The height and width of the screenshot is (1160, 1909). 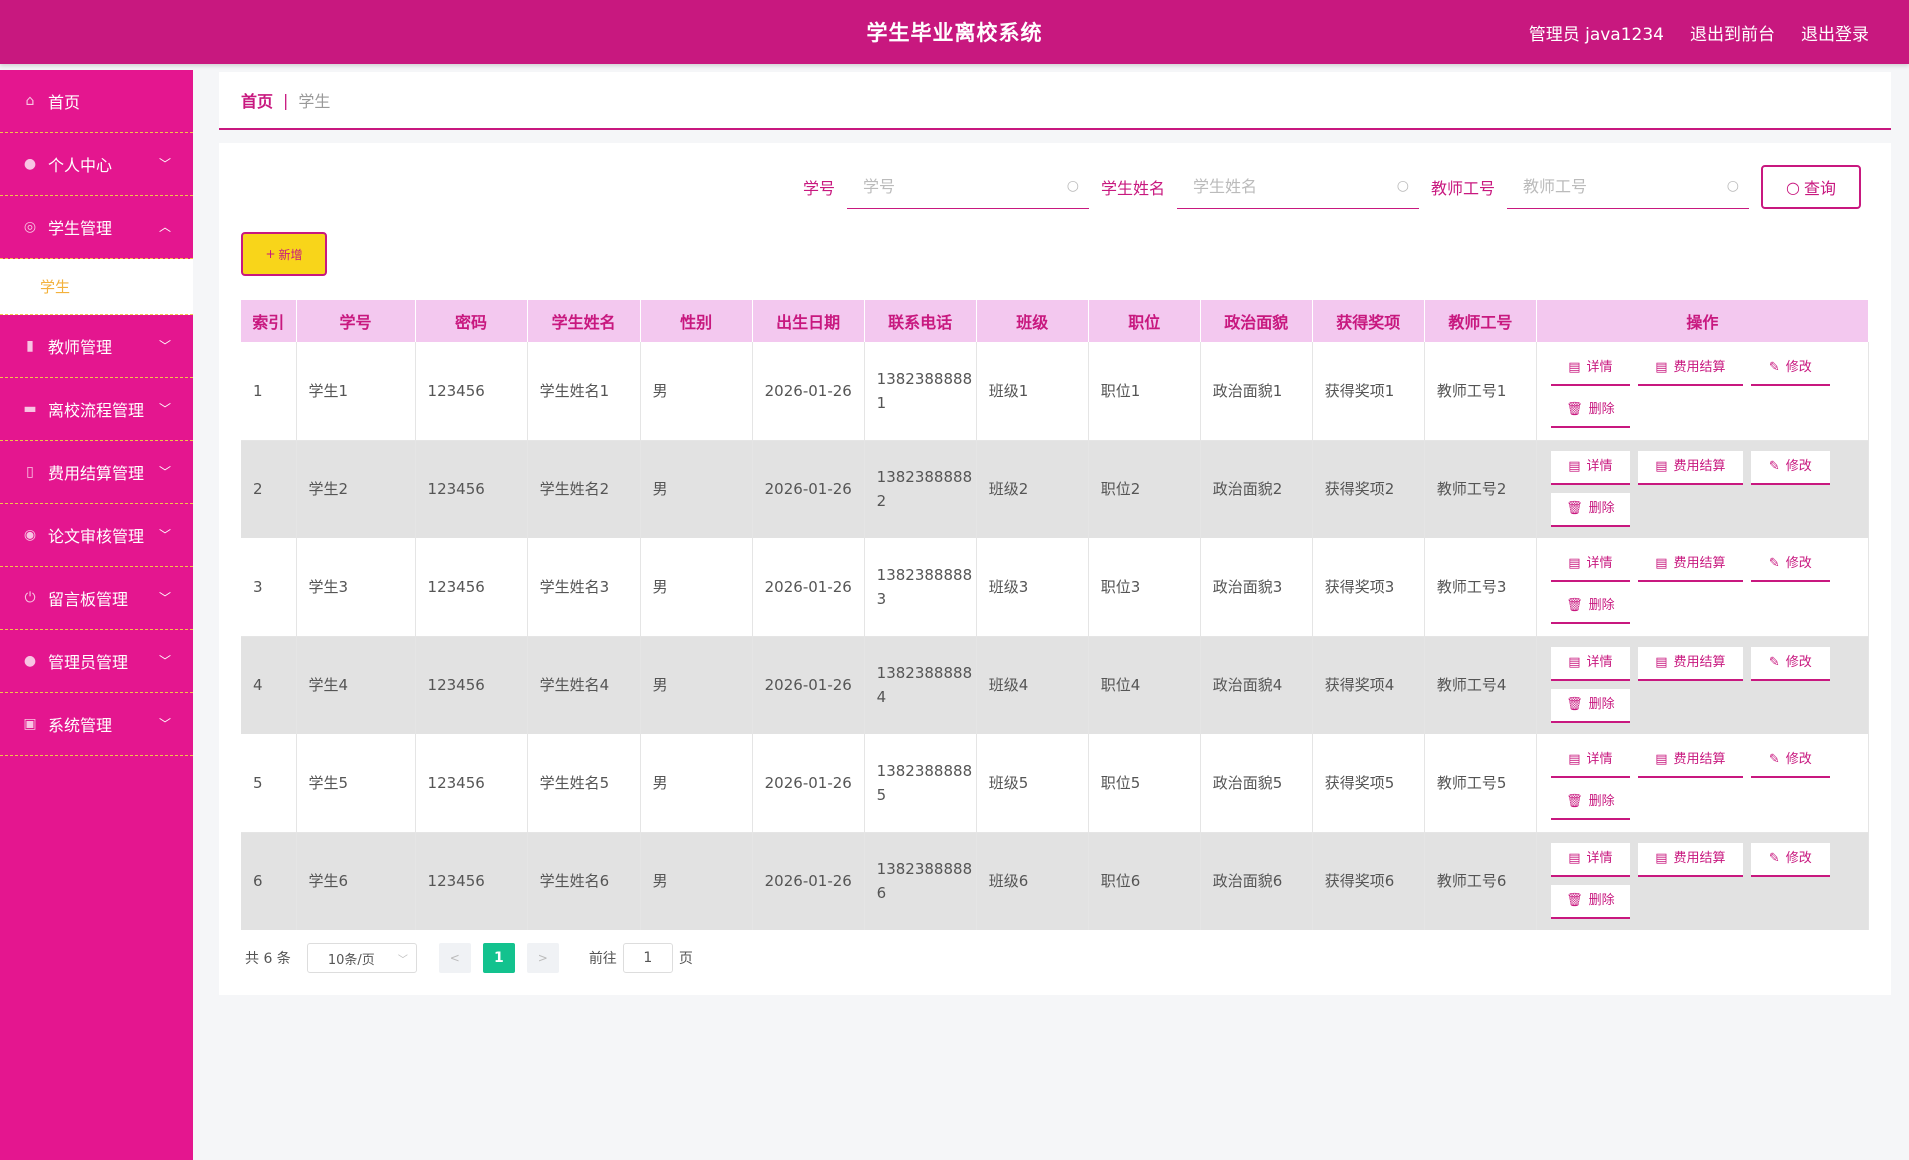 What do you see at coordinates (96, 287) in the screenshot?
I see `submenu-item-student: 学生` at bounding box center [96, 287].